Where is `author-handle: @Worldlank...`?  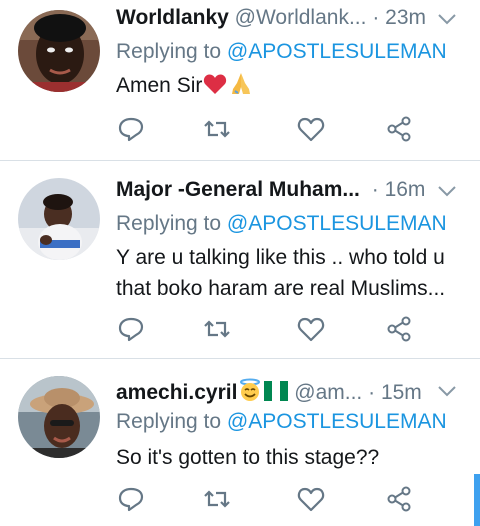 author-handle: @Worldlank... is located at coordinates (301, 17).